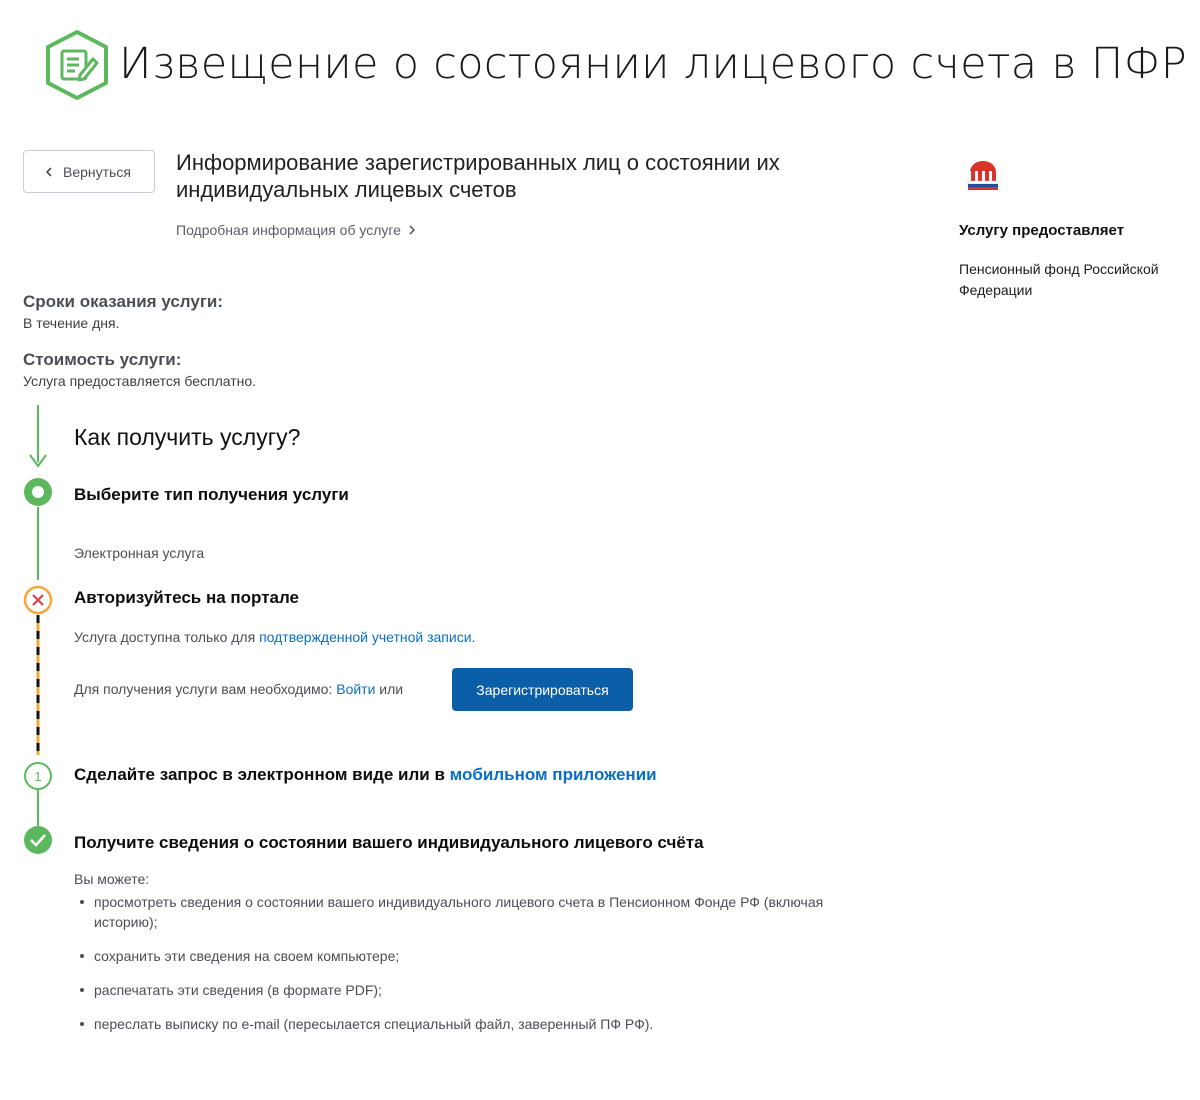 Image resolution: width=1200 pixels, height=1100 pixels. What do you see at coordinates (112, 879) in the screenshot?
I see `step4-intro: Вы можете:` at bounding box center [112, 879].